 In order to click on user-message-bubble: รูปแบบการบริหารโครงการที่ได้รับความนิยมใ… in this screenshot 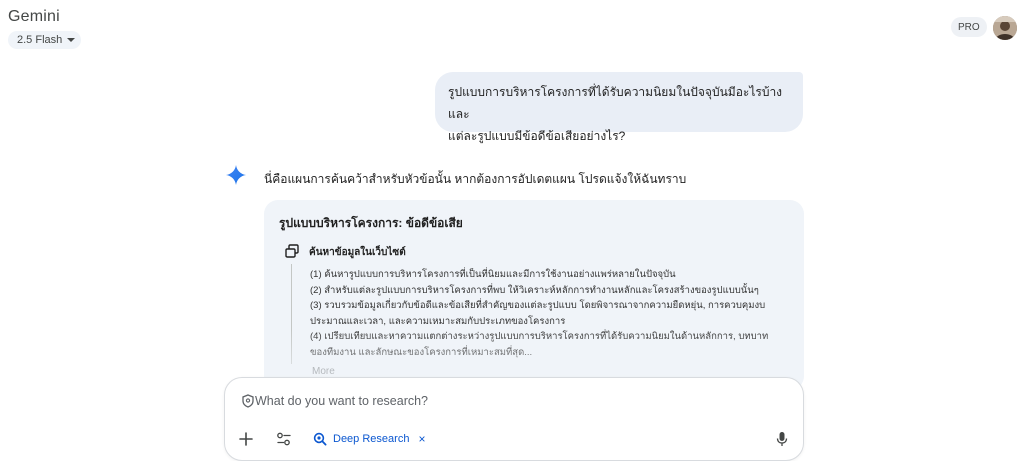, I will do `click(619, 107)`.